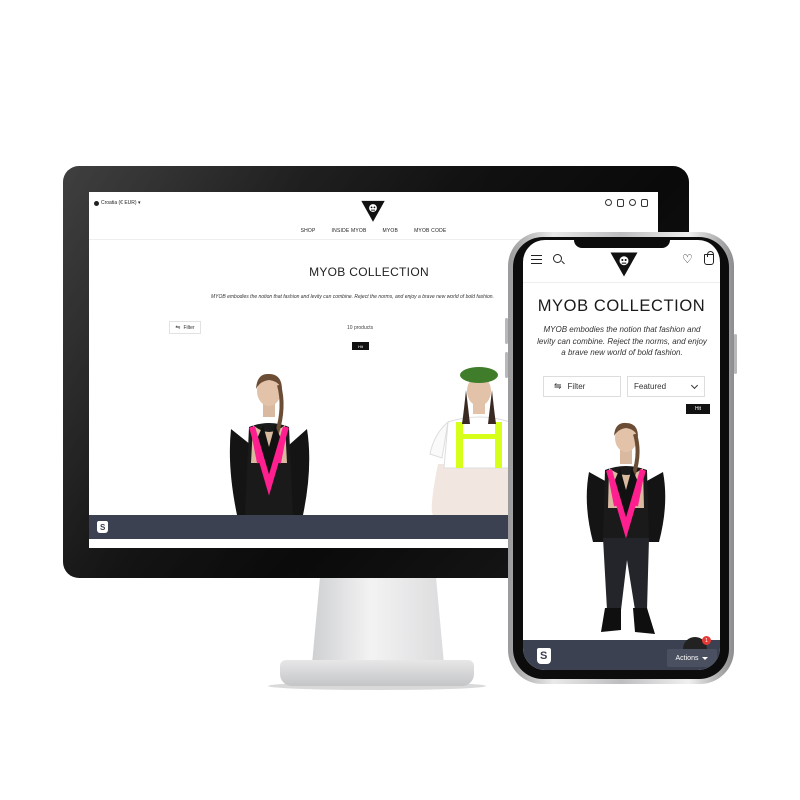 This screenshot has height=800, width=800. I want to click on actions-label: Actions, so click(687, 658).